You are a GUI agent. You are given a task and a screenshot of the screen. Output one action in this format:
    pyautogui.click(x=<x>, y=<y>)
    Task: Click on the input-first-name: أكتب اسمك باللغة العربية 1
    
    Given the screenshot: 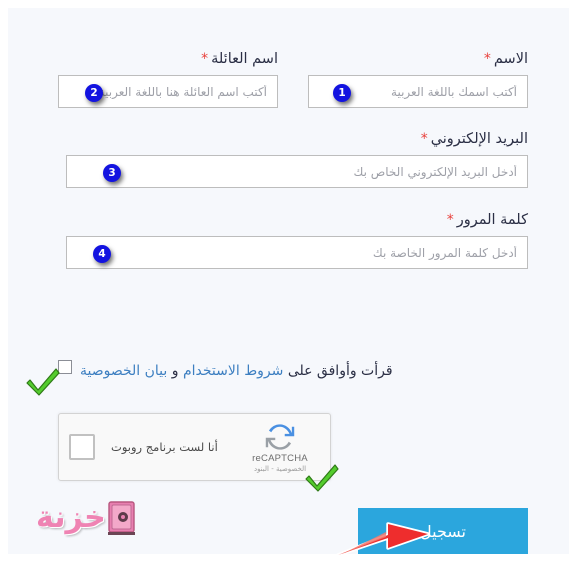 What is the action you would take?
    pyautogui.click(x=418, y=91)
    